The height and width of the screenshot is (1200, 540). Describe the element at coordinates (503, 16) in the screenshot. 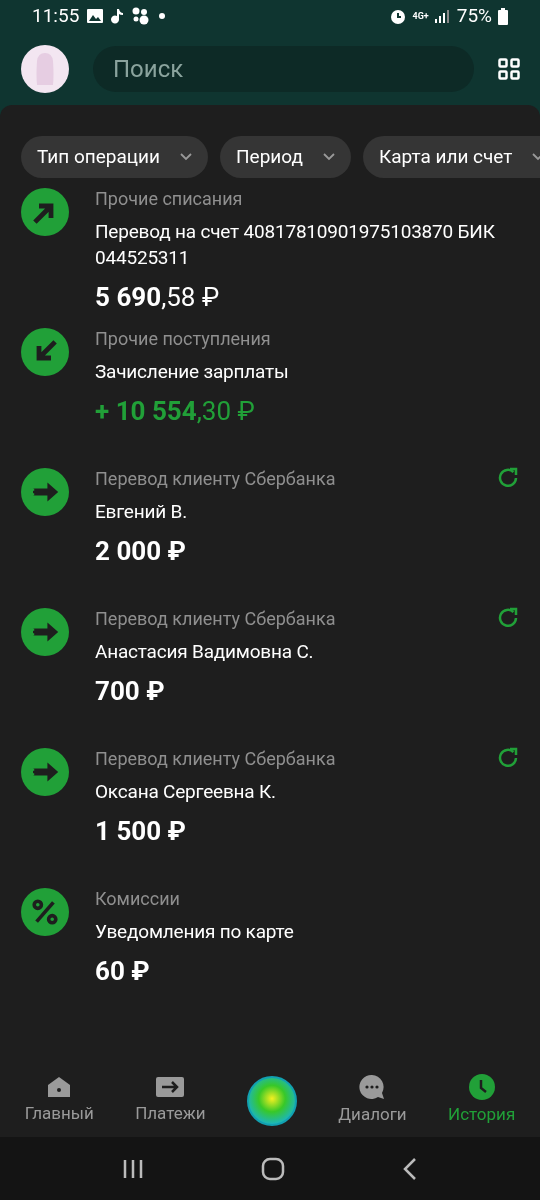

I see `battery-icon` at that location.